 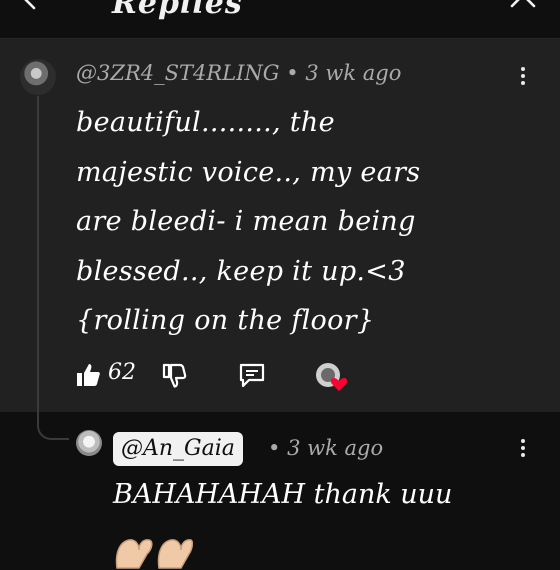 What do you see at coordinates (248, 172) in the screenshot?
I see `comment-line: majestic voice.., my ears` at bounding box center [248, 172].